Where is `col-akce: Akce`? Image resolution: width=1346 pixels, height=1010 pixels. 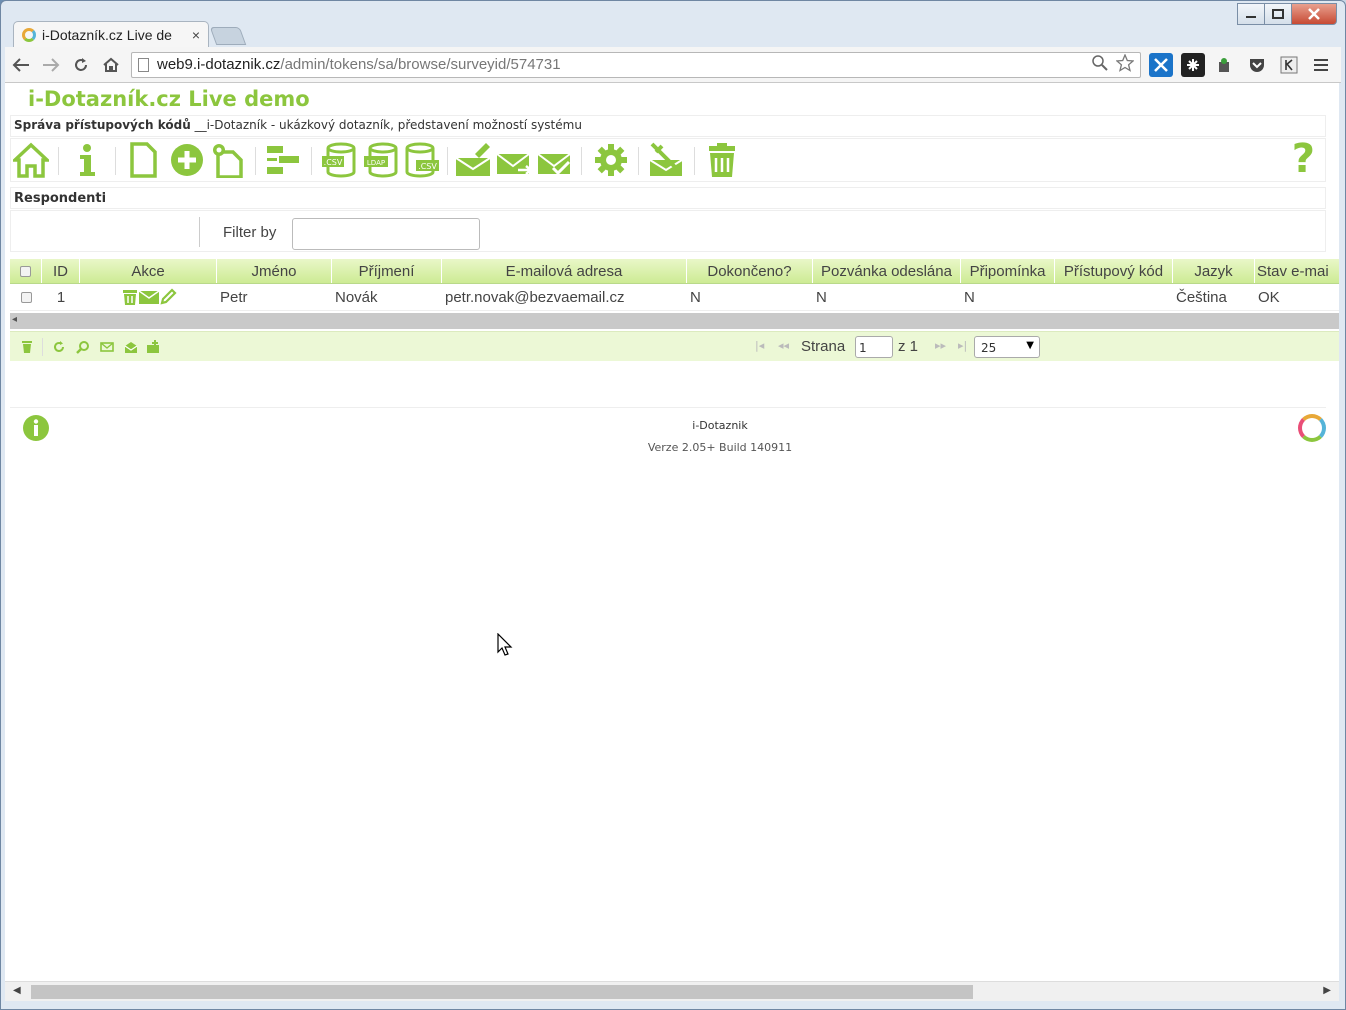
col-akce: Akce is located at coordinates (148, 271).